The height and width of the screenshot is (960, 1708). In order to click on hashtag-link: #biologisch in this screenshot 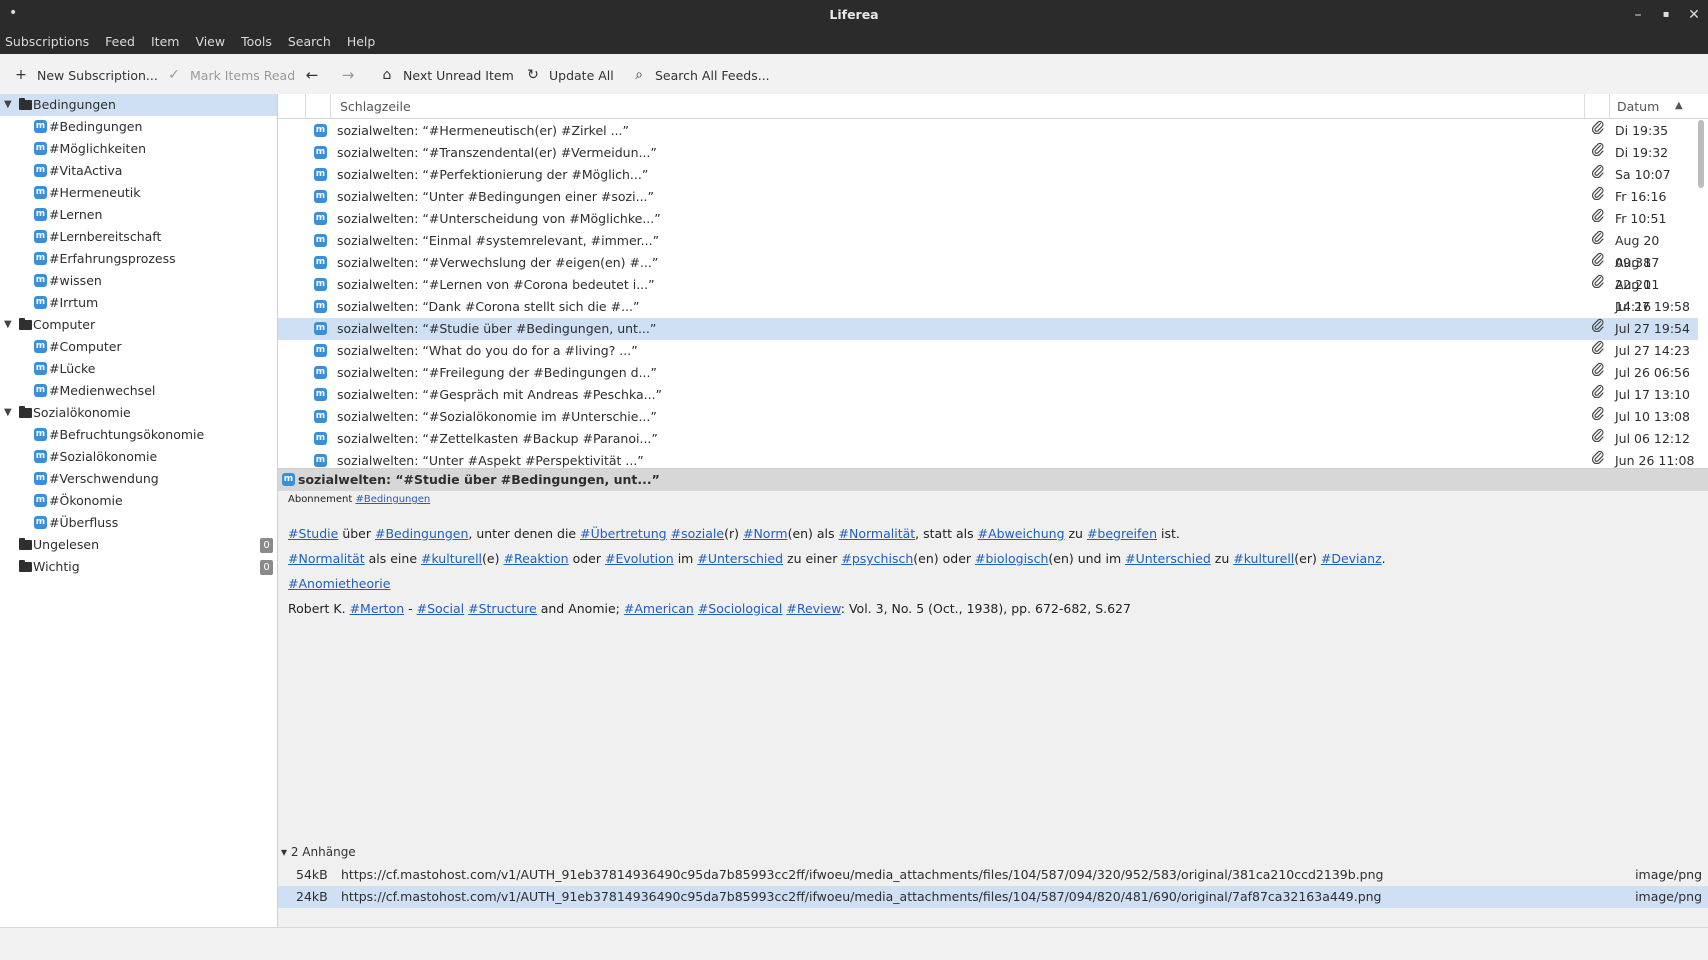, I will do `click(1011, 558)`.